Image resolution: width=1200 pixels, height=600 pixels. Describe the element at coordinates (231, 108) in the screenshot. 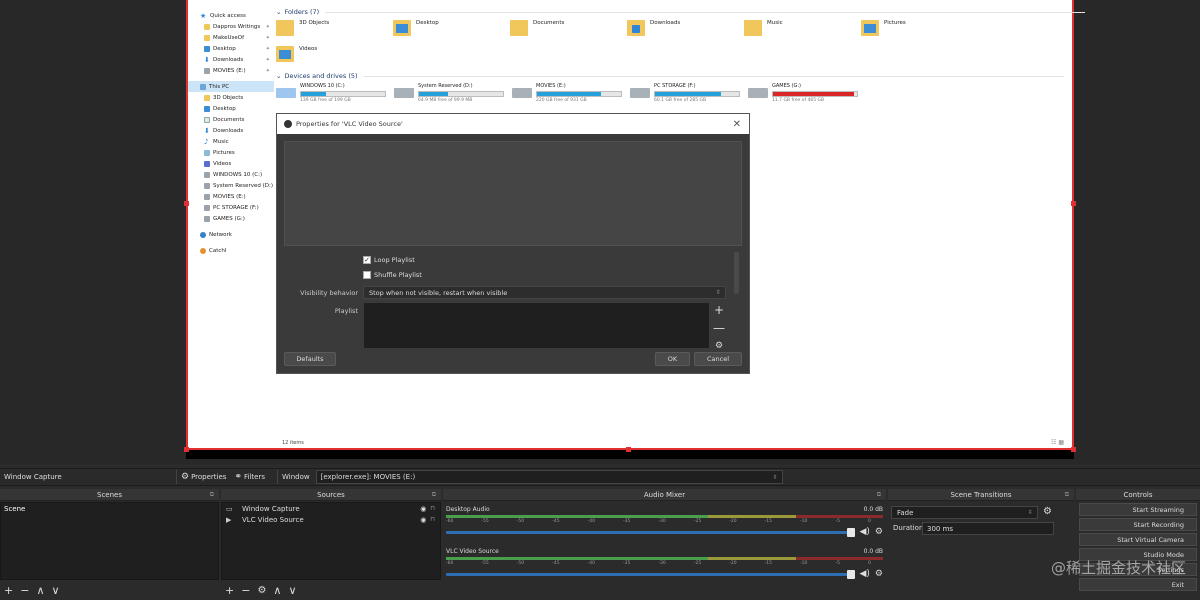

I see `nav-item: Desktop` at that location.